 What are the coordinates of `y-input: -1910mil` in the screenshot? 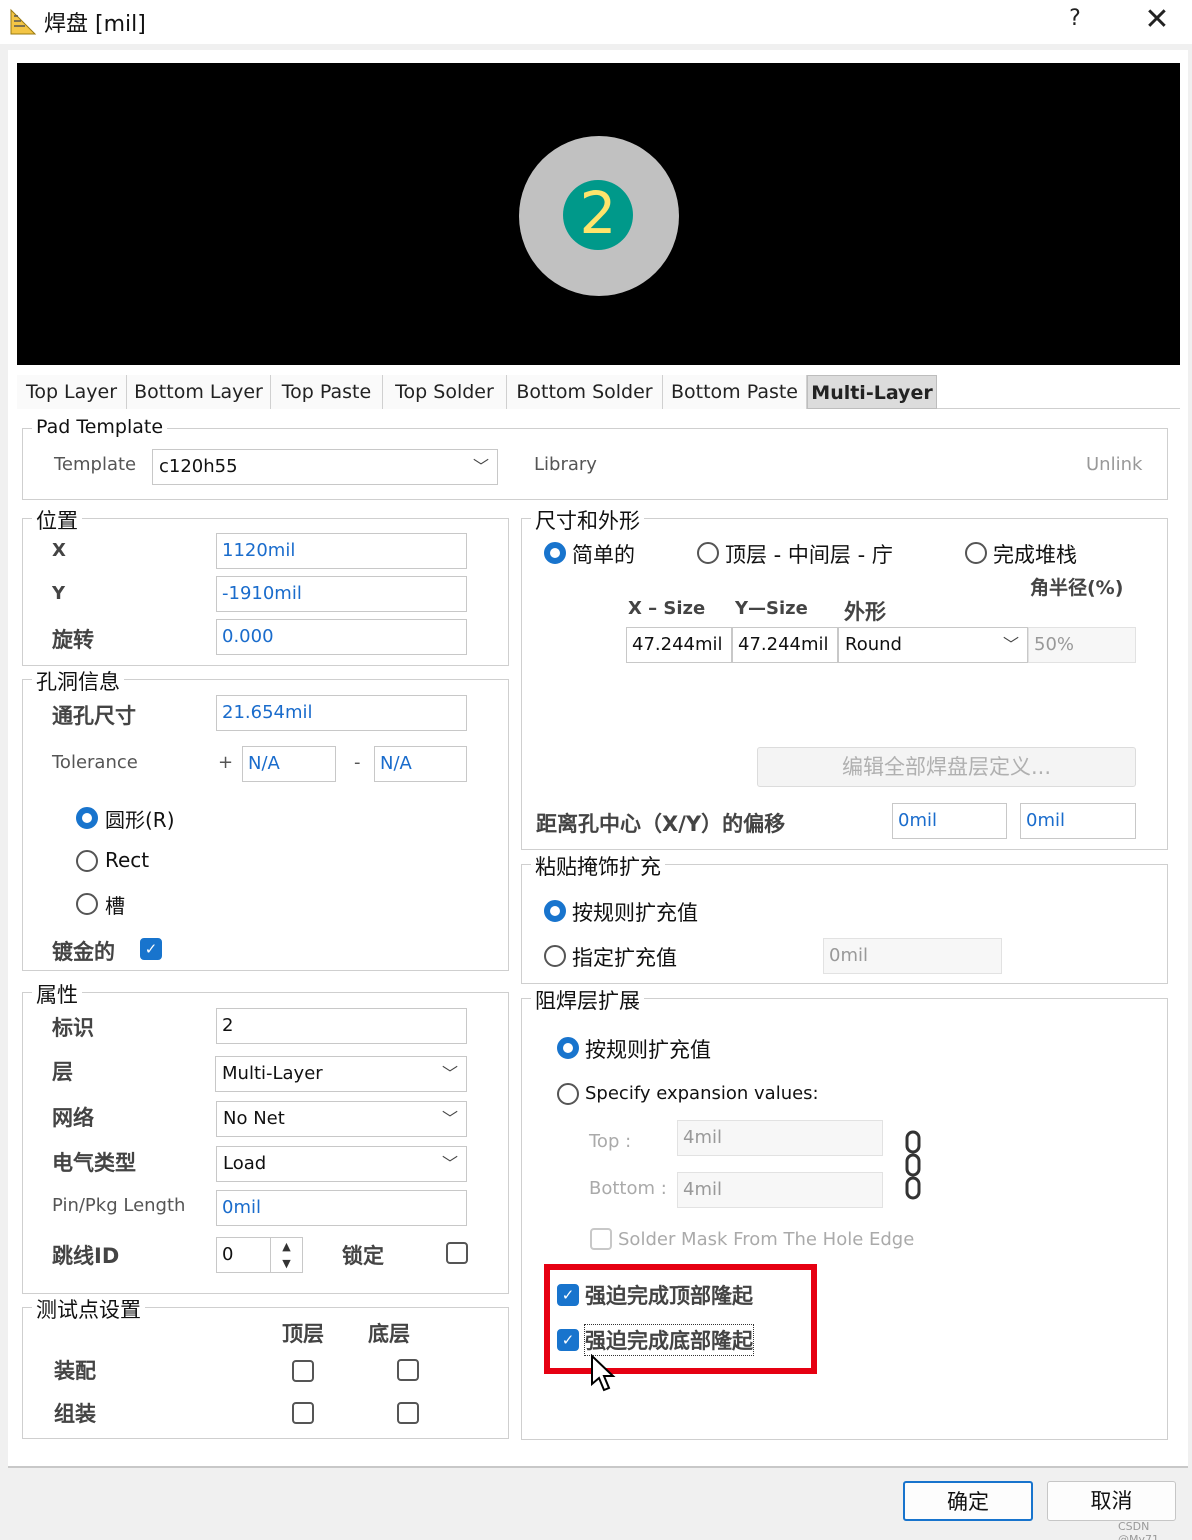 It's located at (341, 594).